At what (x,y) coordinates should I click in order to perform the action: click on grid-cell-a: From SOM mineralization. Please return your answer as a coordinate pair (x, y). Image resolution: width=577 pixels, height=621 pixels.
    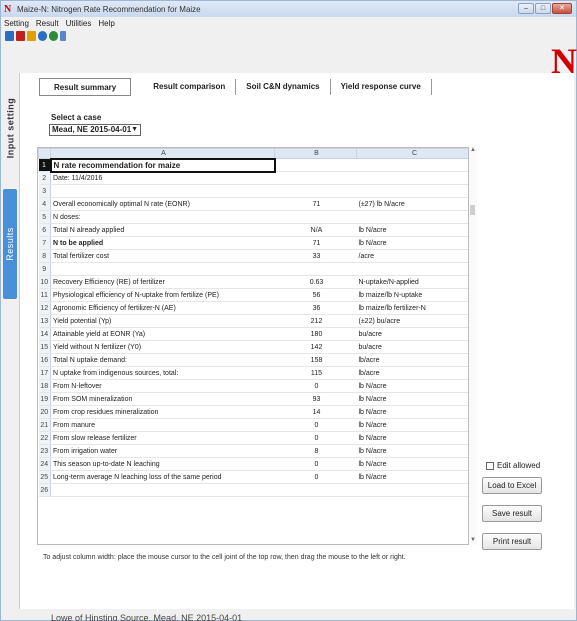
    Looking at the image, I should click on (162, 399).